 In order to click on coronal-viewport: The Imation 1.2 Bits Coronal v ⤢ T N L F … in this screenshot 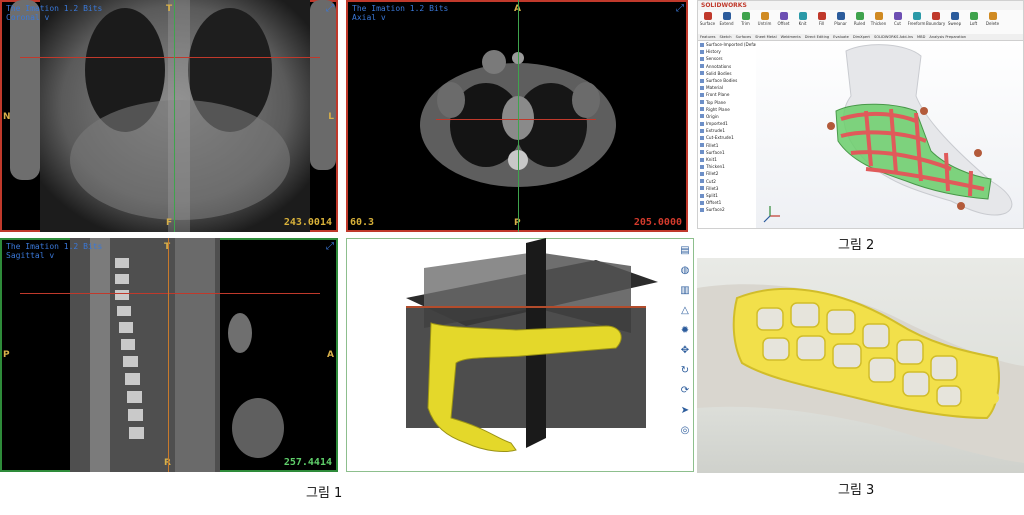, I will do `click(169, 116)`.